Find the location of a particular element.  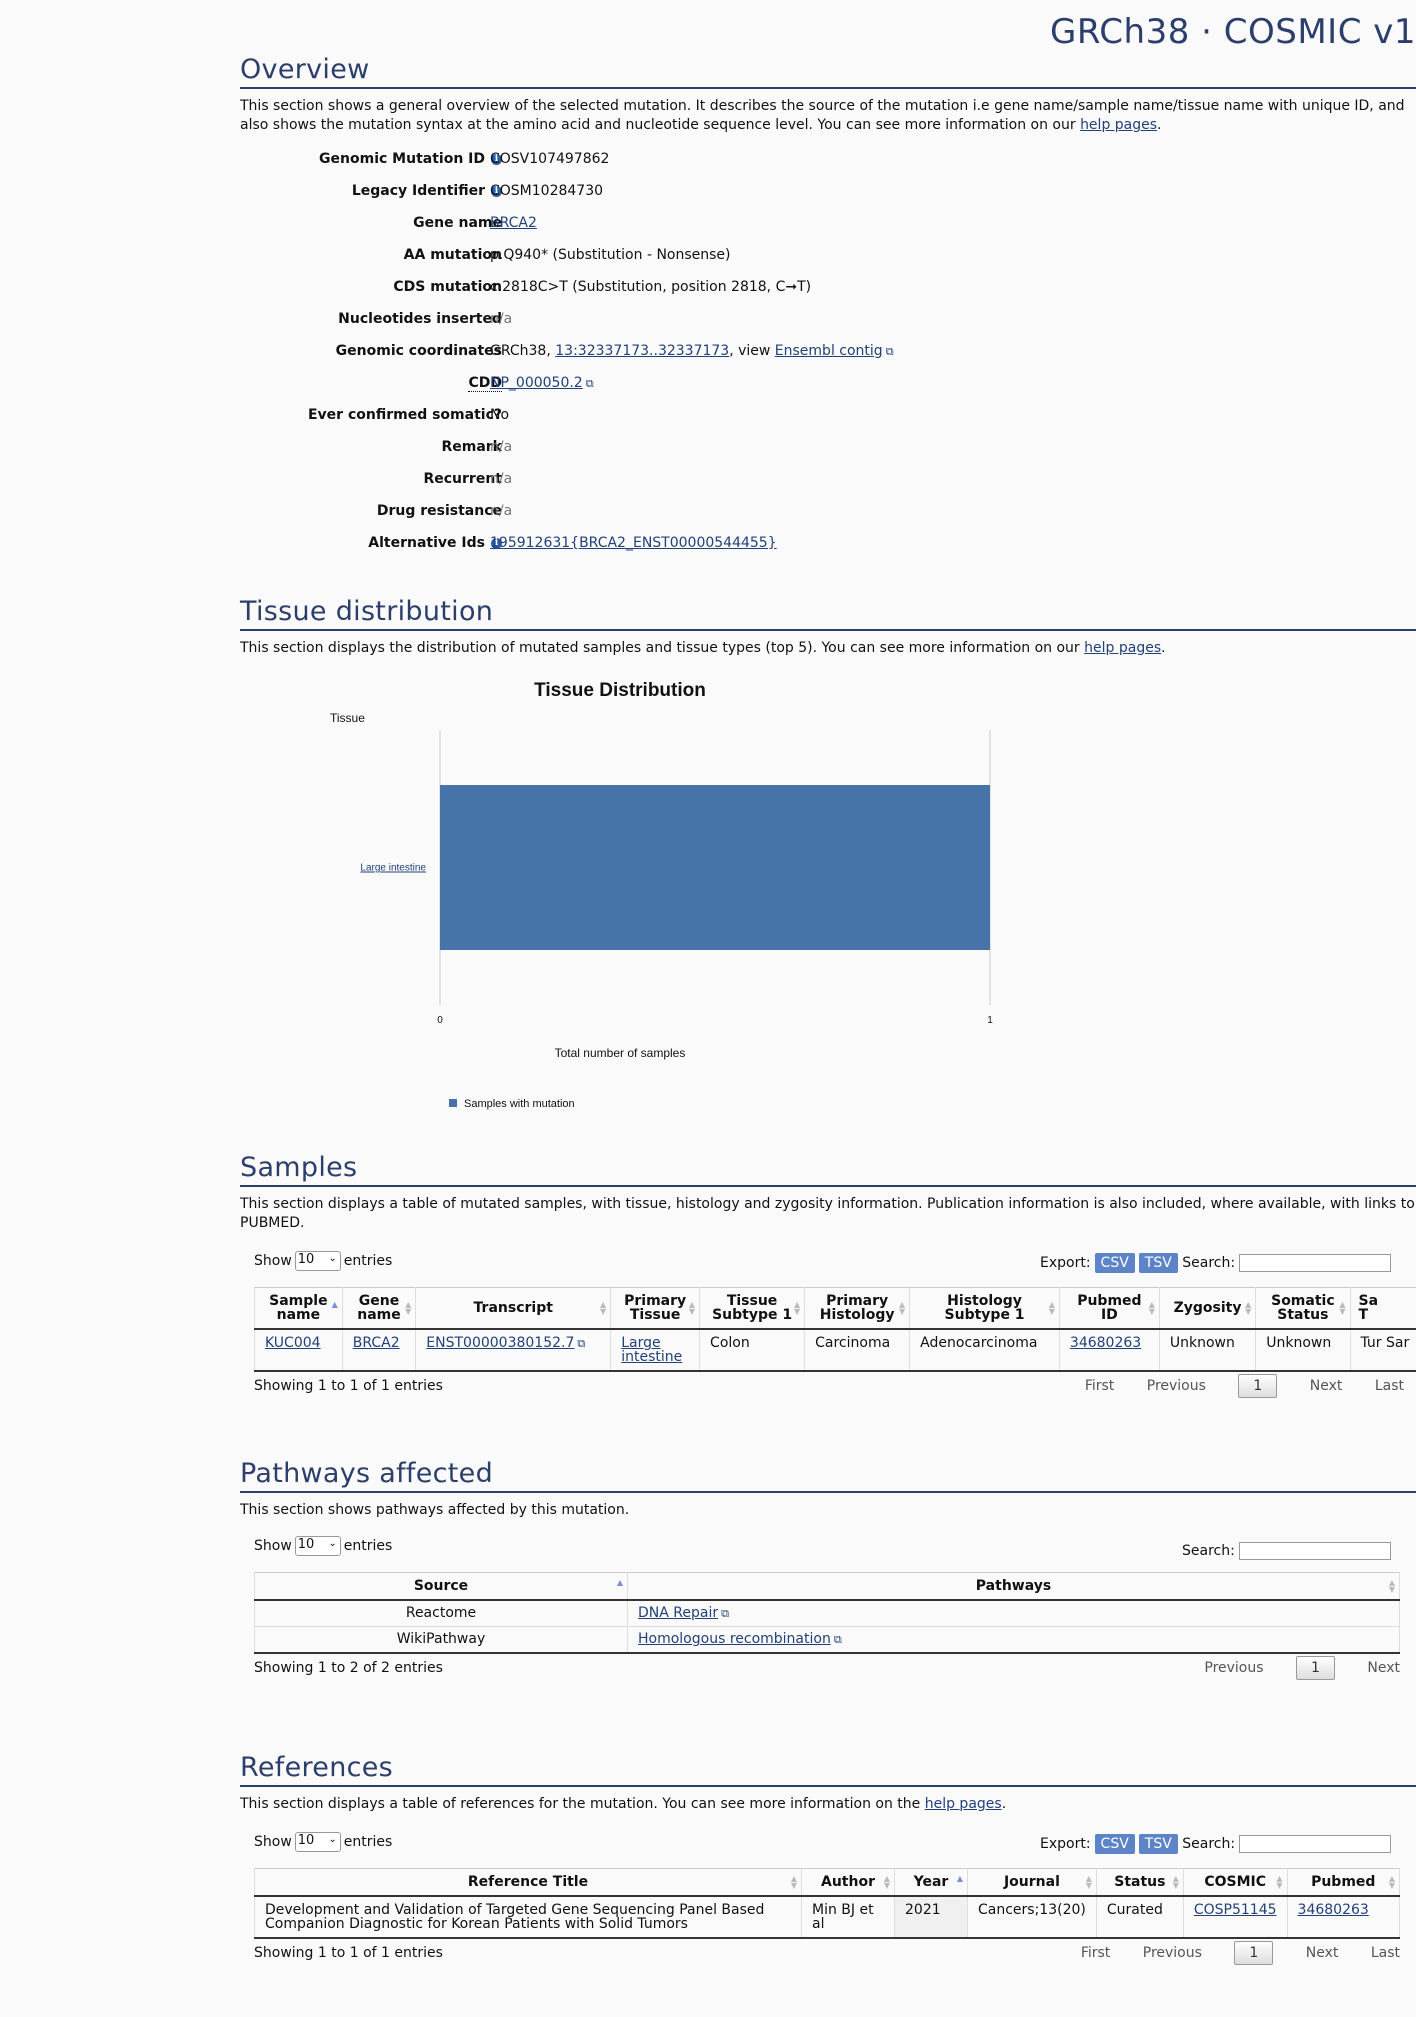

references-help-pages-link: help pages is located at coordinates (963, 1804).